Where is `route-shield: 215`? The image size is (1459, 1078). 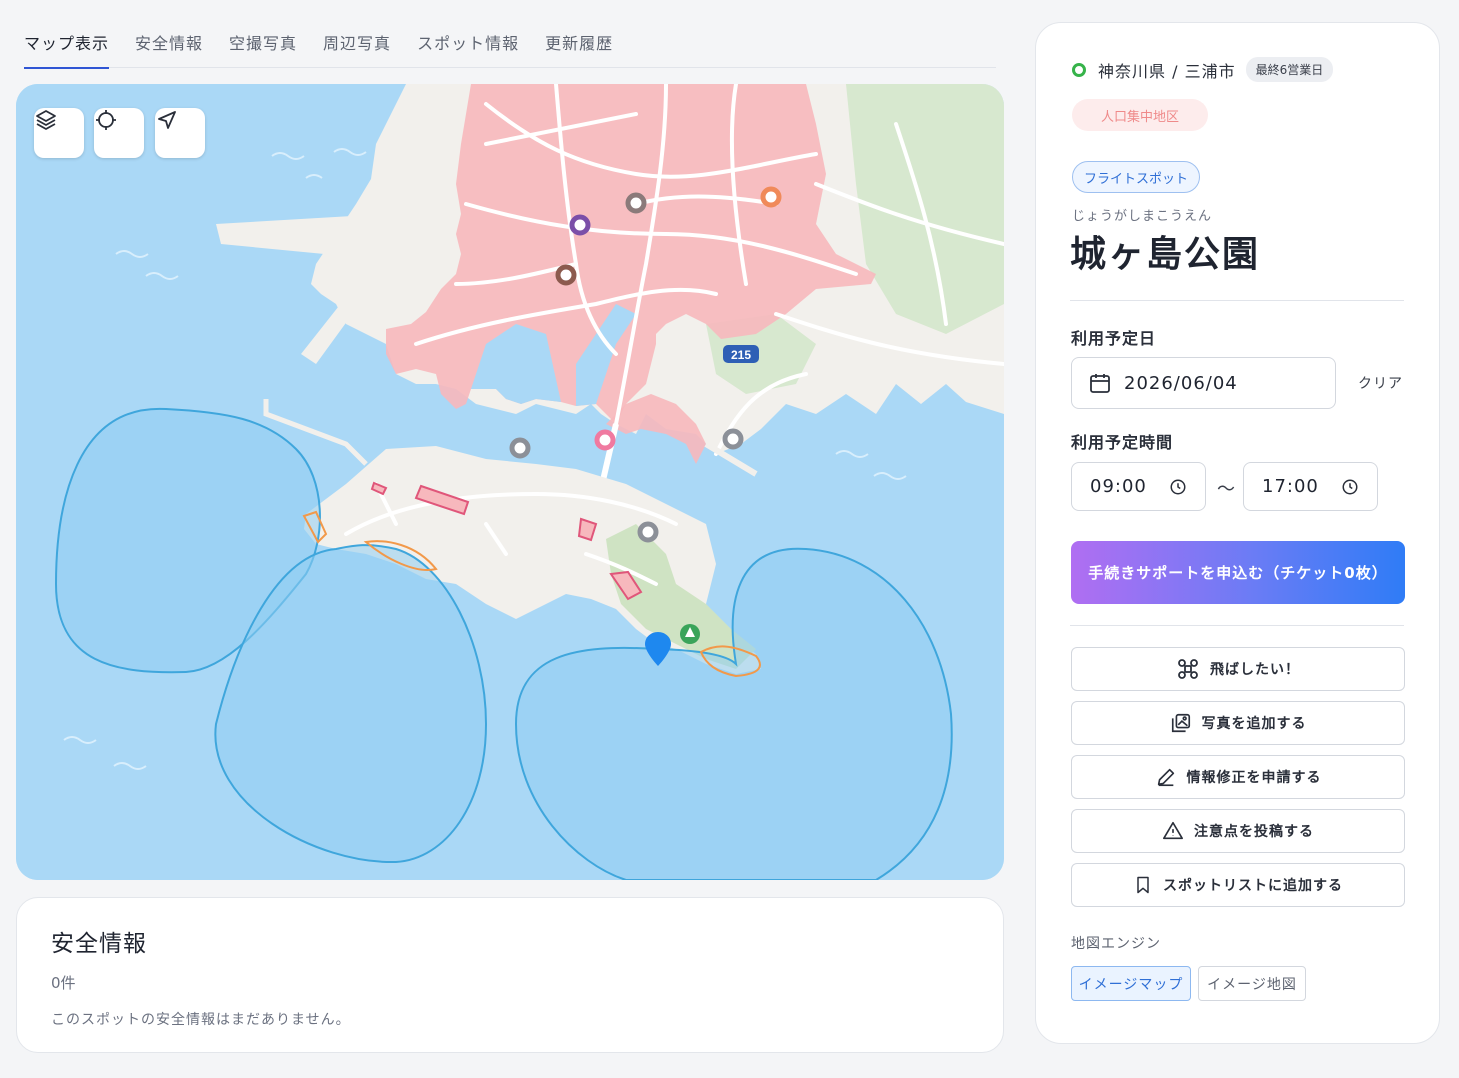
route-shield: 215 is located at coordinates (741, 354).